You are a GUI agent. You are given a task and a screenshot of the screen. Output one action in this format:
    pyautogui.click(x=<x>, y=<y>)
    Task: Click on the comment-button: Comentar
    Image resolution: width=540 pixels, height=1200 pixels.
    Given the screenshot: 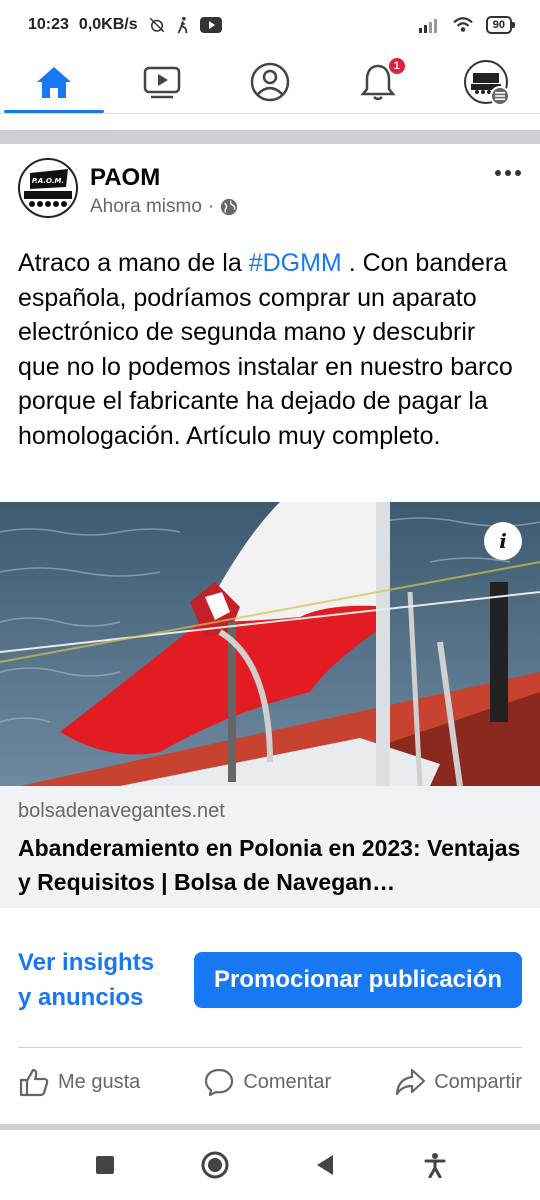 What is the action you would take?
    pyautogui.click(x=267, y=1082)
    